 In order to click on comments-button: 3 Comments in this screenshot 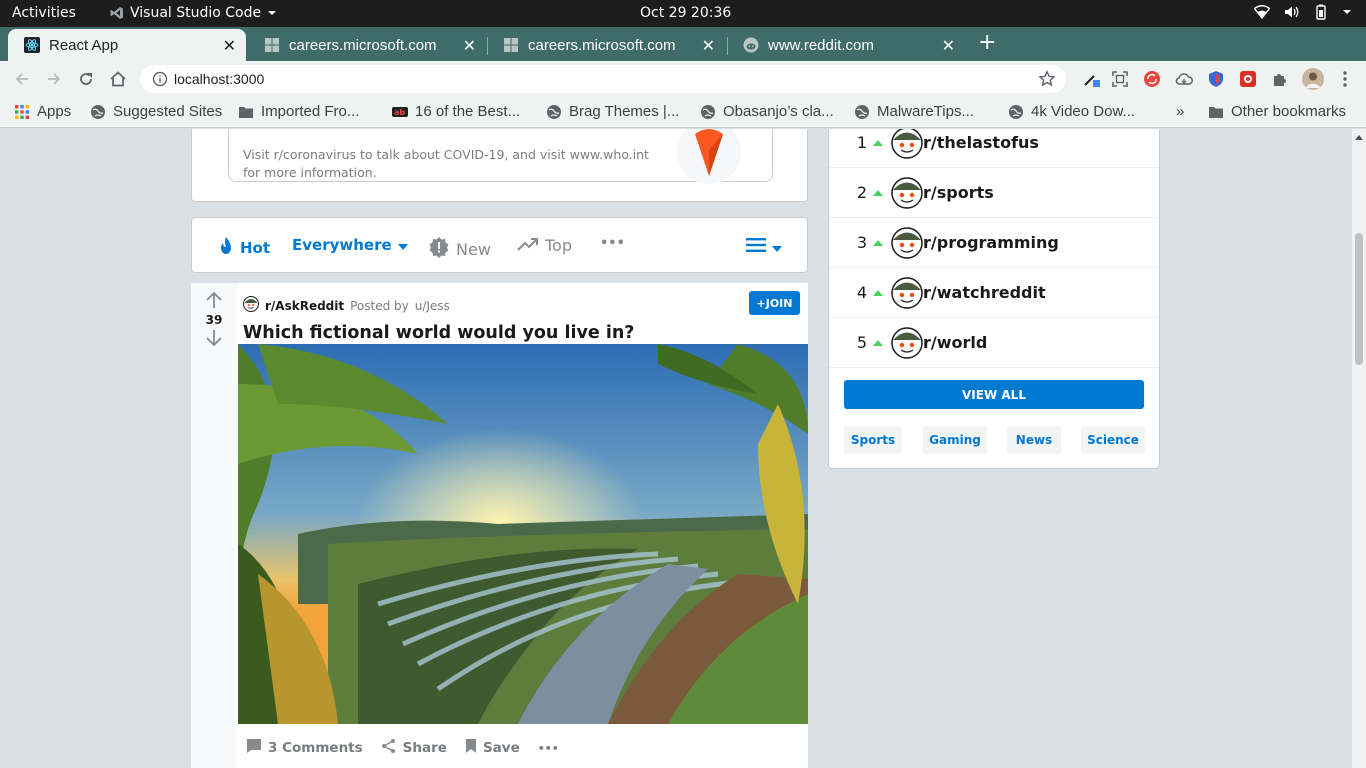, I will do `click(304, 748)`.